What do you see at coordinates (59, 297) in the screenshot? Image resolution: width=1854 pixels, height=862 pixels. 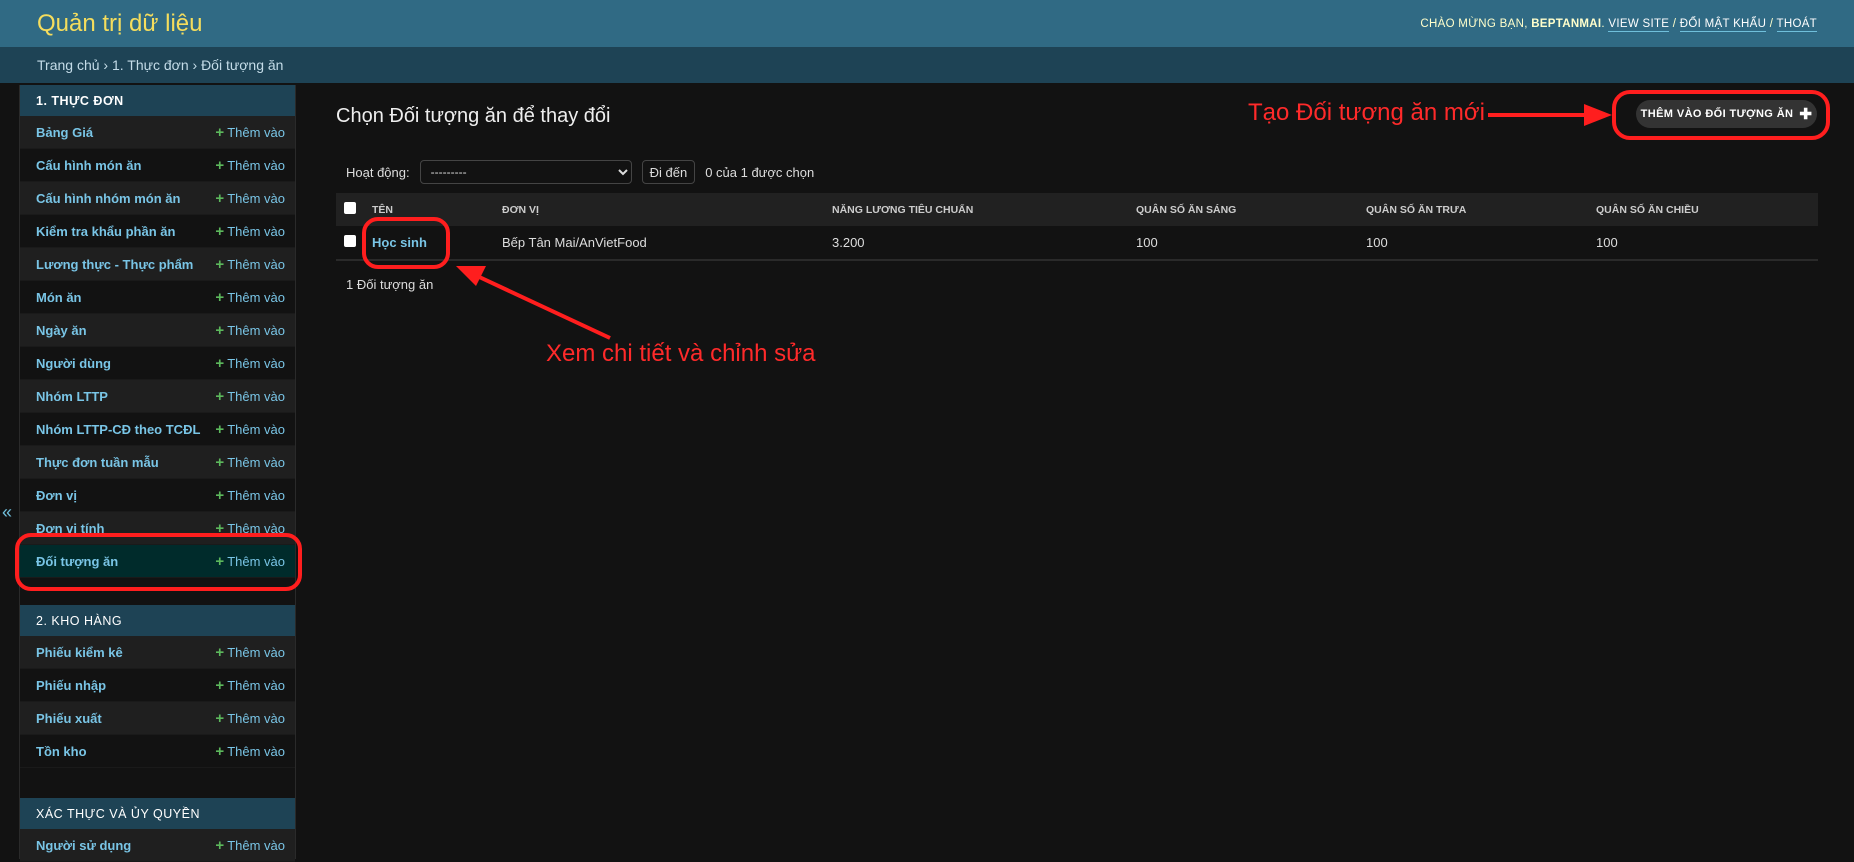 I see `sidebar-item-label: Món ăn` at bounding box center [59, 297].